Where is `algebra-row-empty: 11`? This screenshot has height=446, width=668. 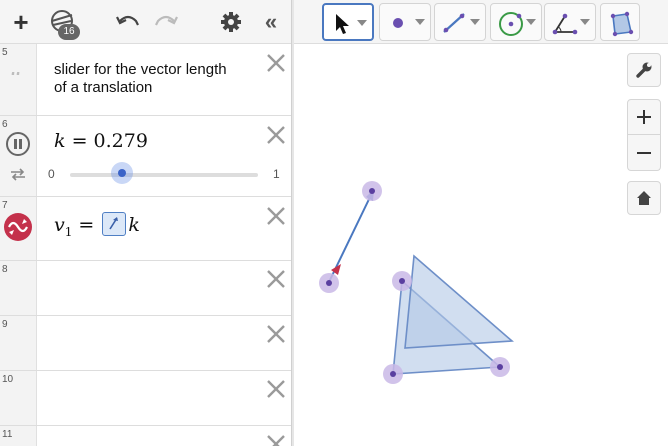
algebra-row-empty: 11 is located at coordinates (146, 436).